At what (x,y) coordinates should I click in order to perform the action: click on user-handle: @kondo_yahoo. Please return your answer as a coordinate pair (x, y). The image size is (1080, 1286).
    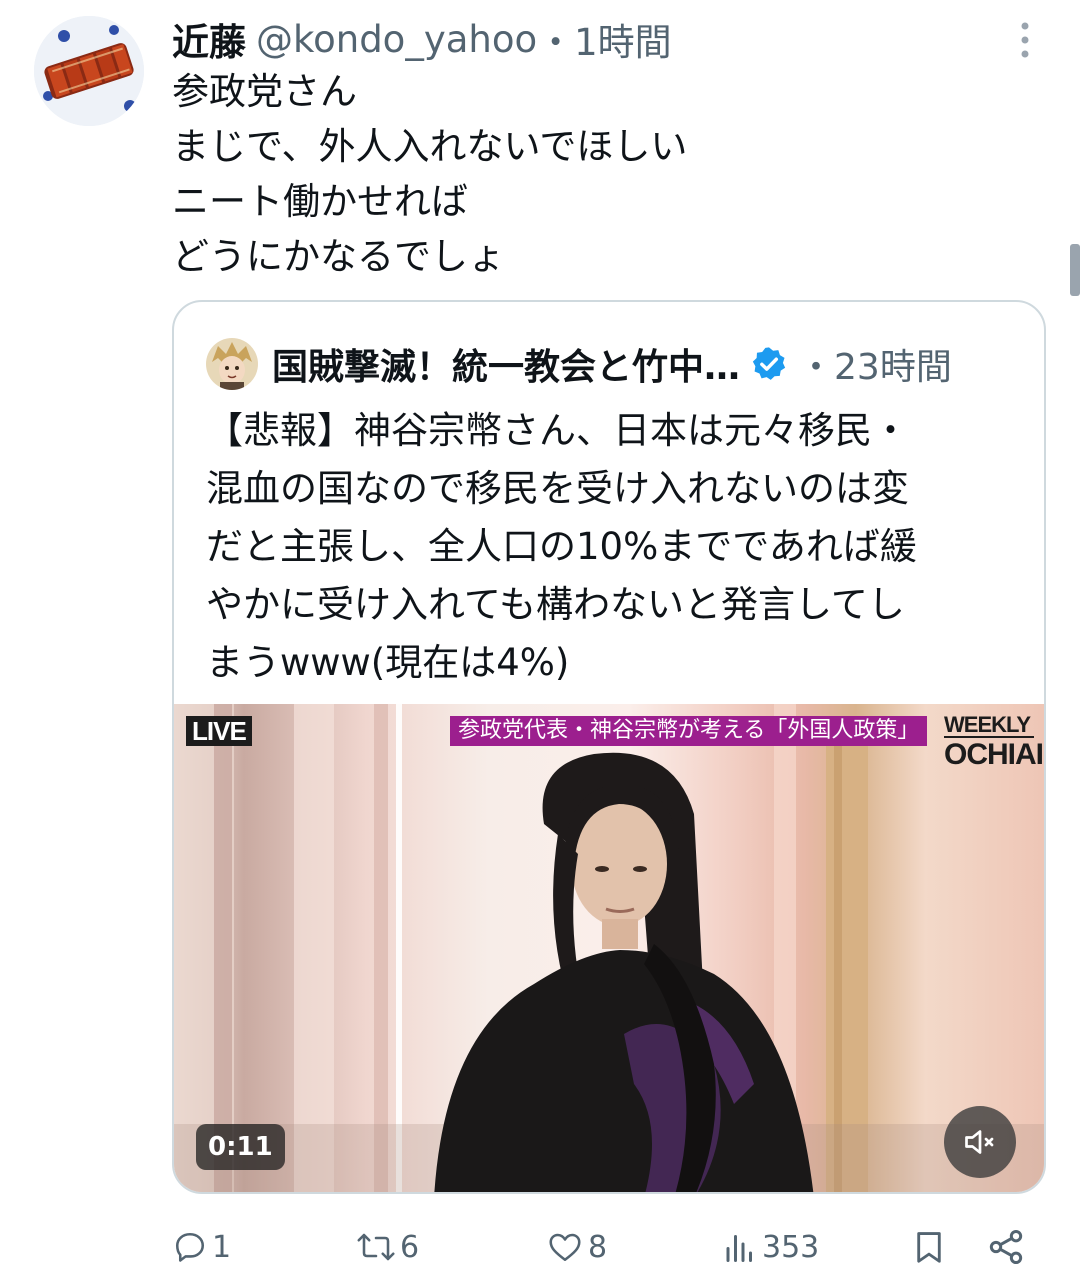
    Looking at the image, I should click on (396, 39).